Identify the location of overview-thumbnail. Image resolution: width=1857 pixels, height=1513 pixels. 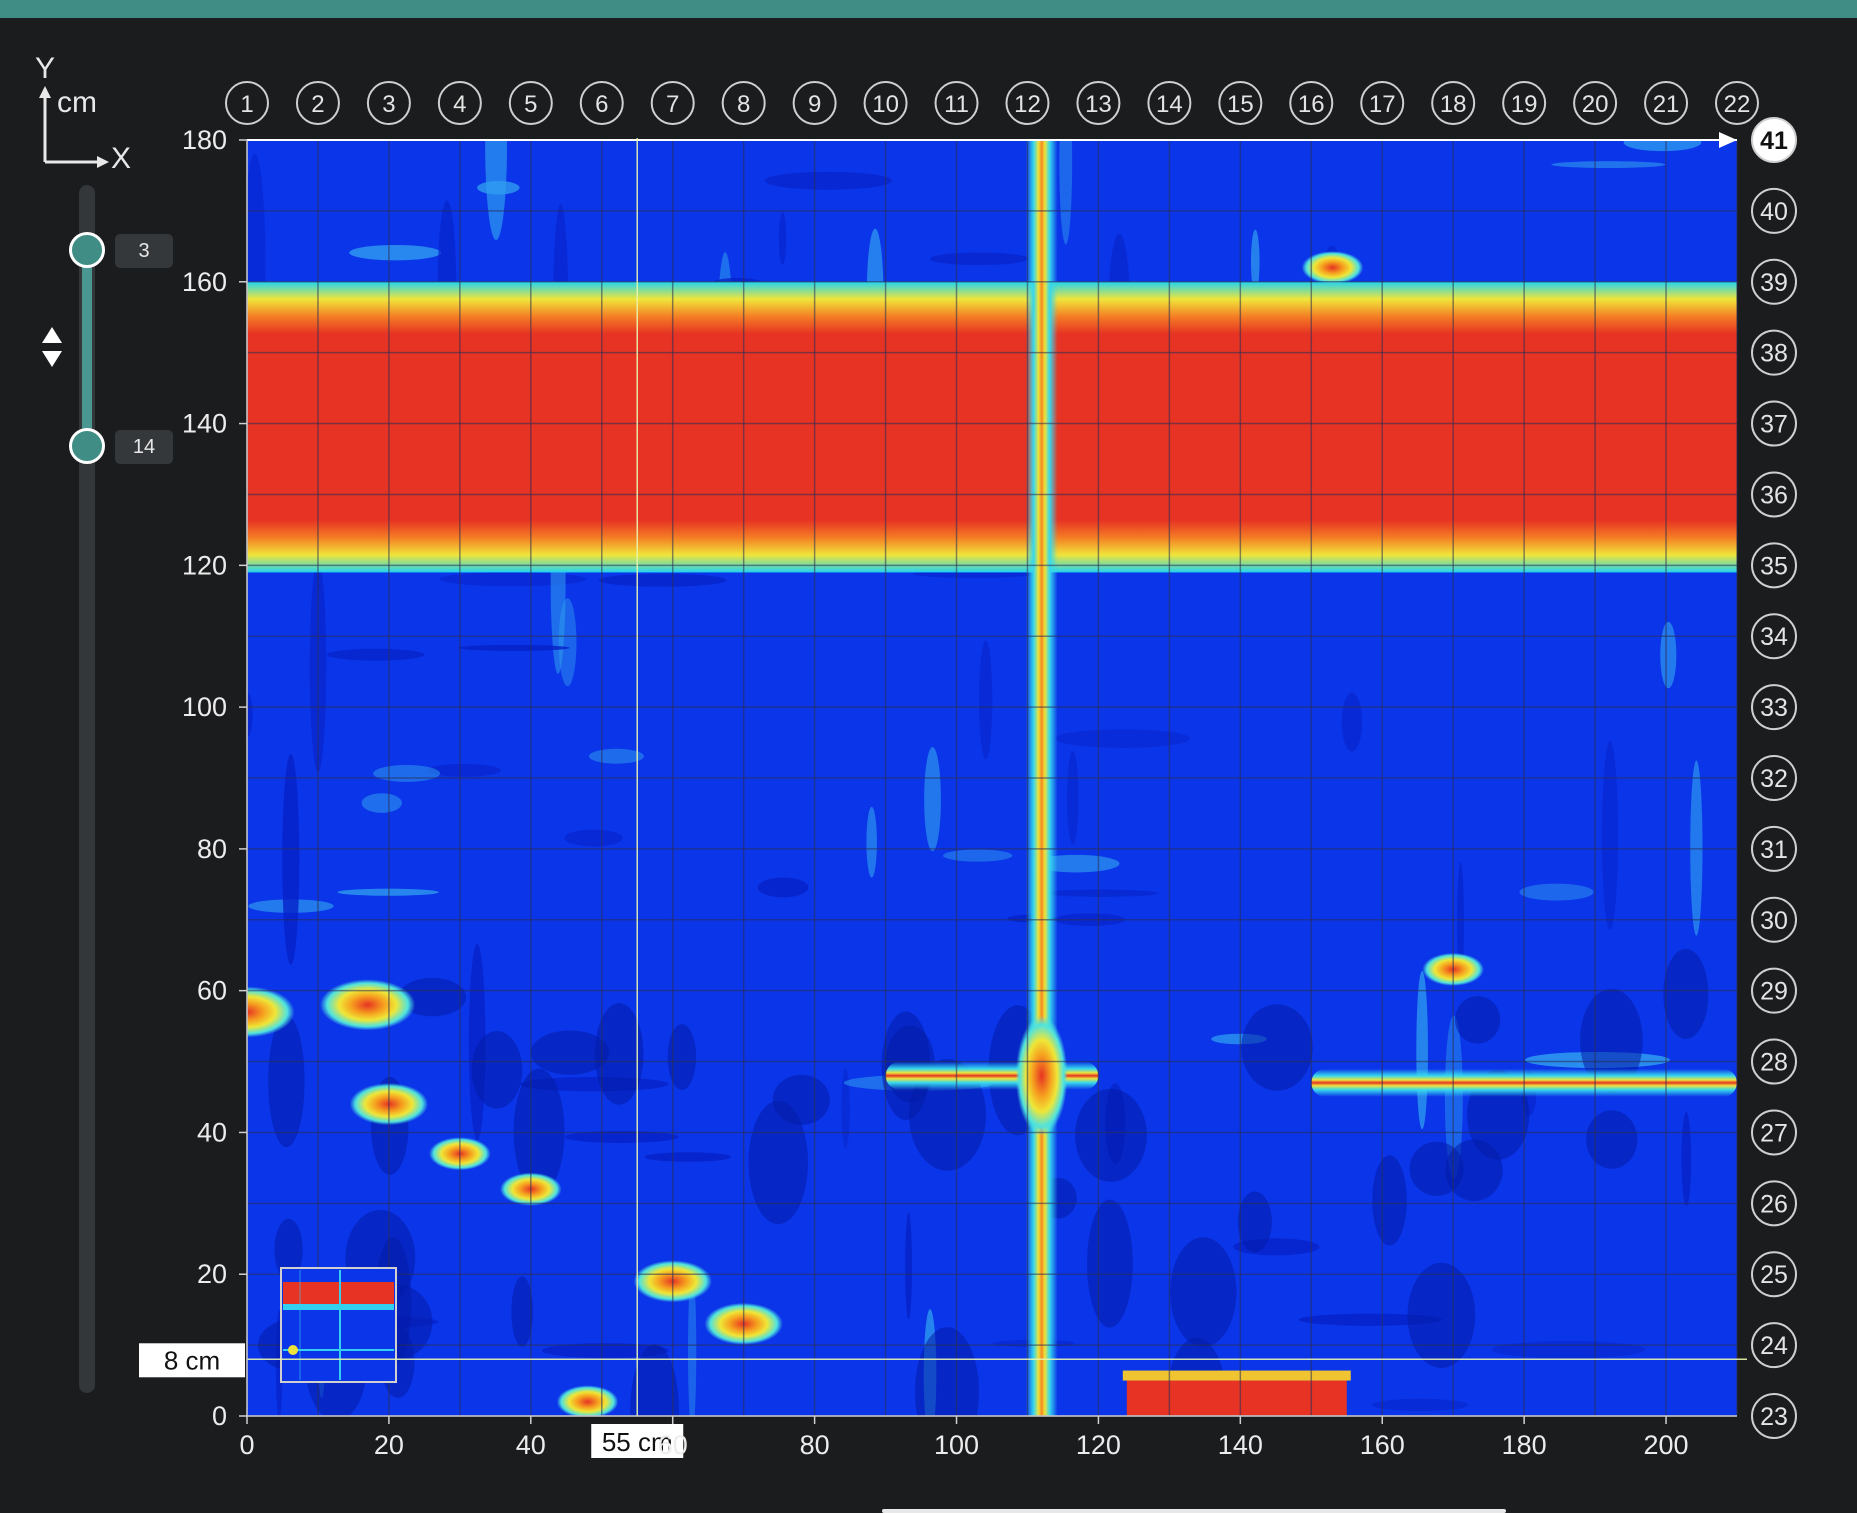
(338, 1325).